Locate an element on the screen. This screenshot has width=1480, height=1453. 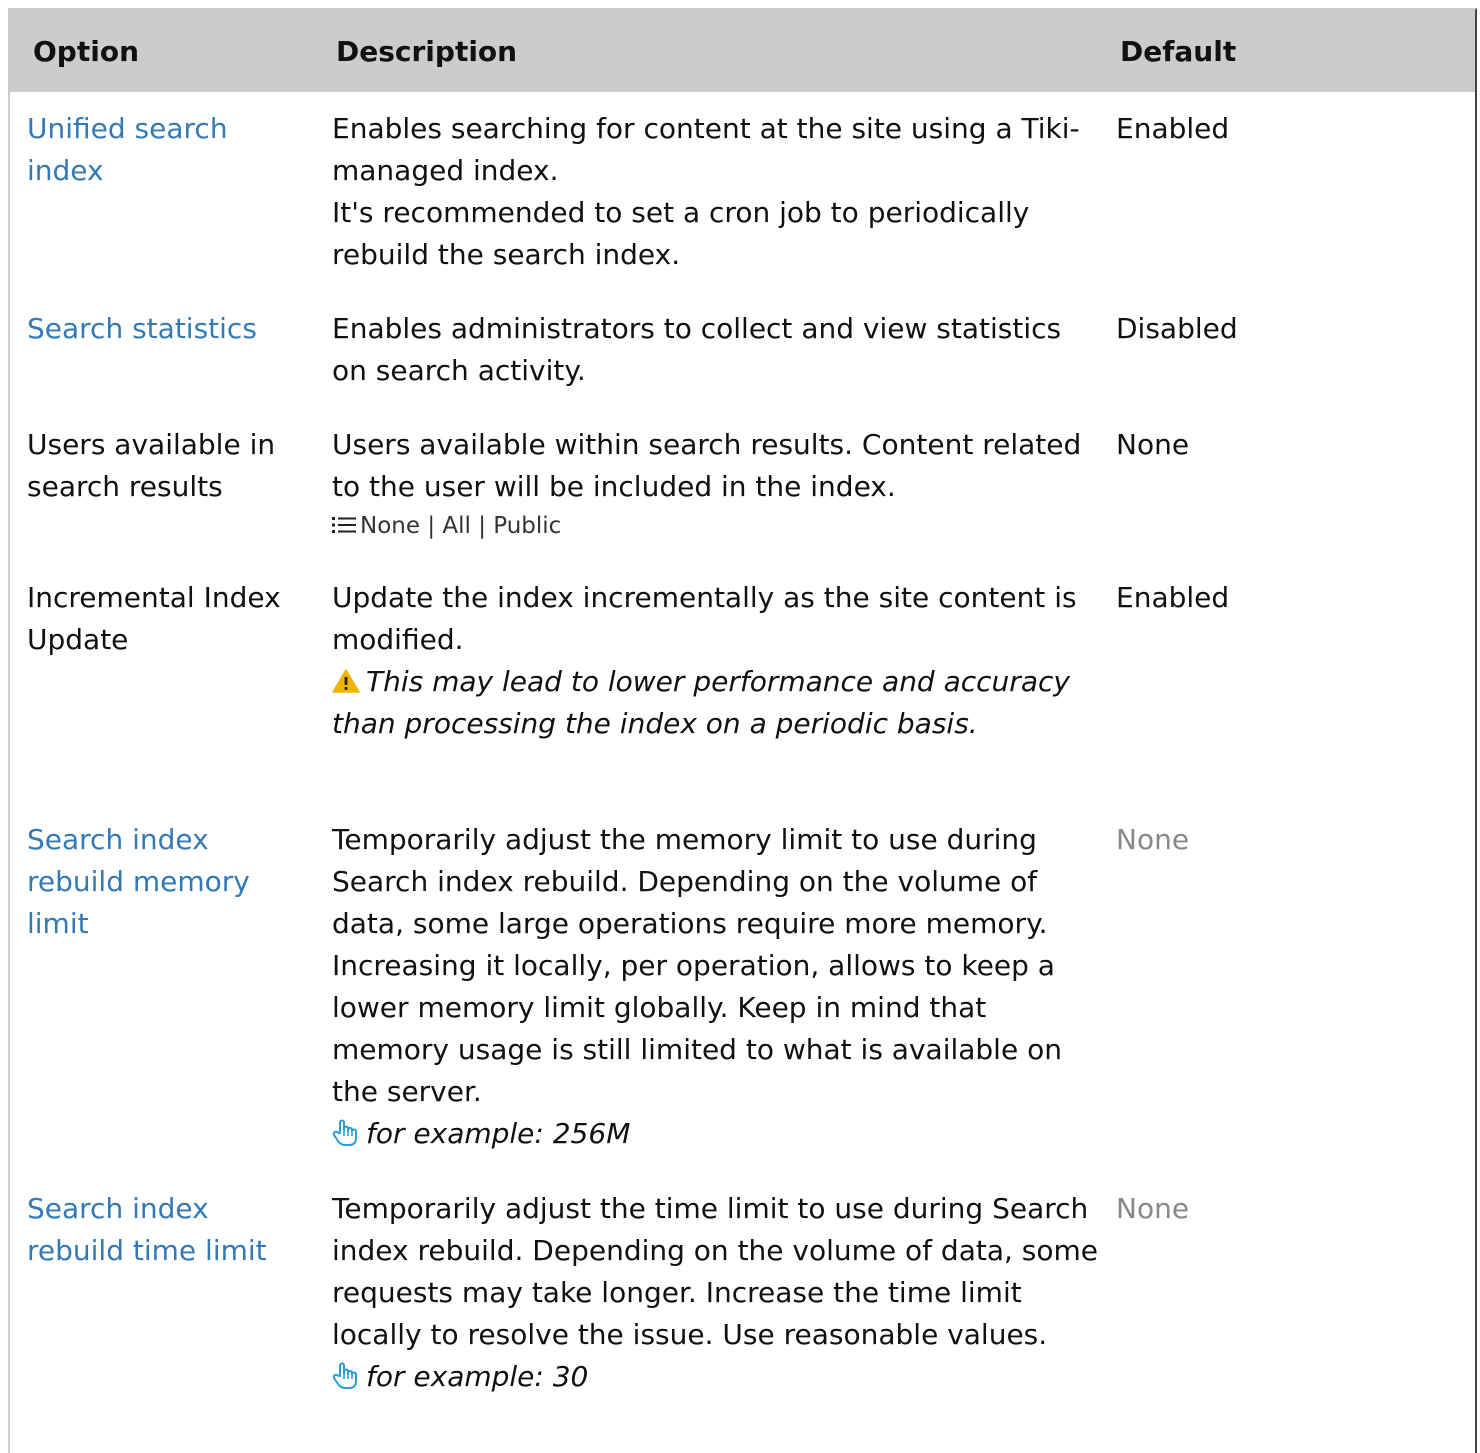
example-hint: for example: 256M is located at coordinates (717, 1134).